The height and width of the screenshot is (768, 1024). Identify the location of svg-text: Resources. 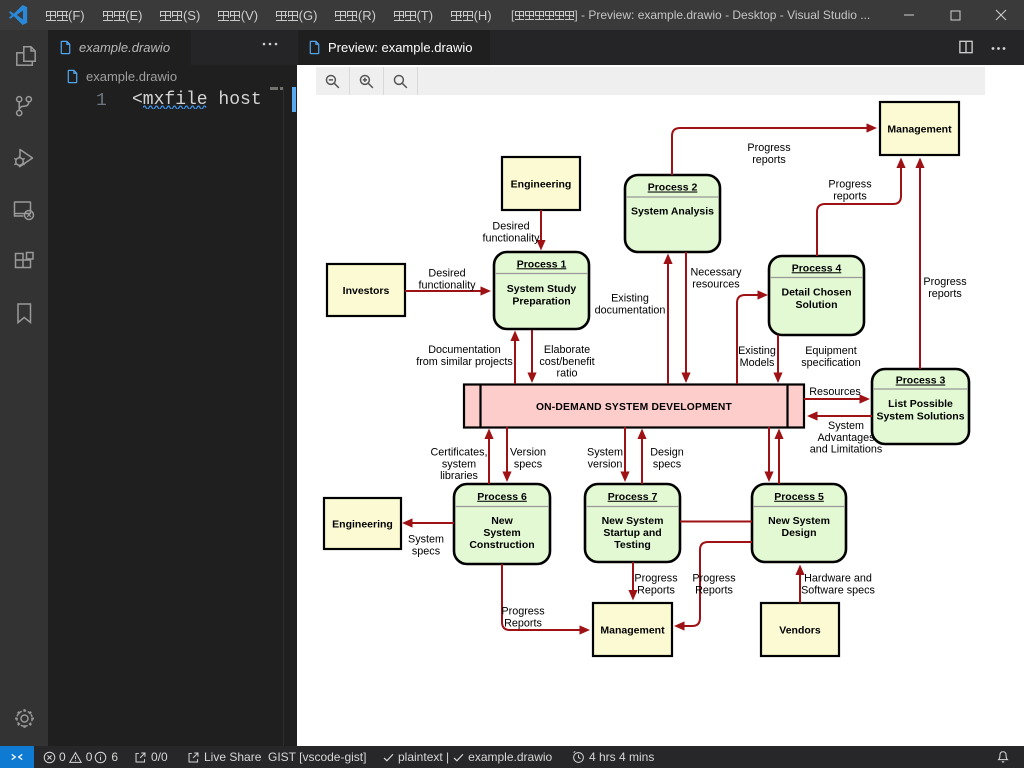
(835, 392).